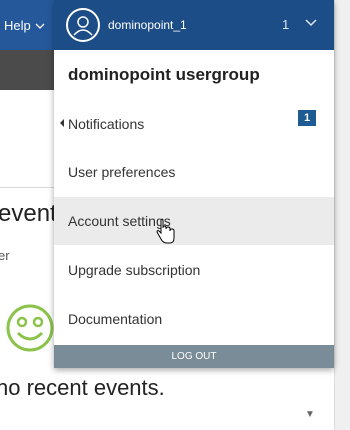  I want to click on secondary-toolbar, so click(27, 70).